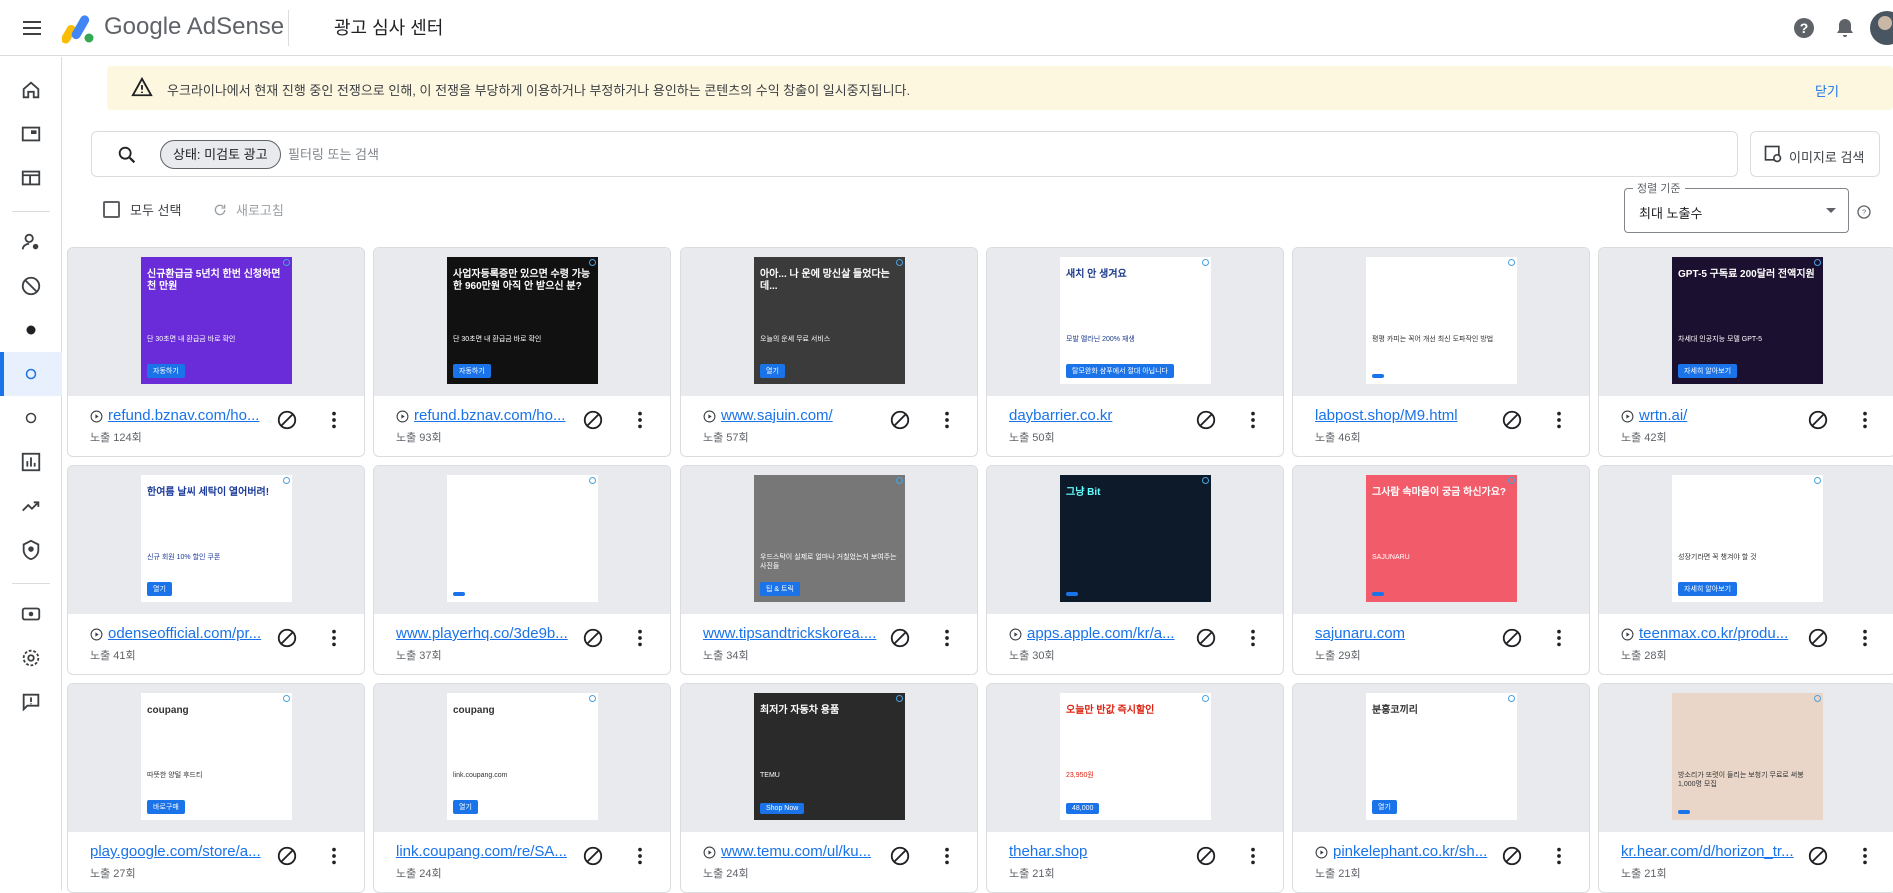  I want to click on reports-icon, so click(31, 462).